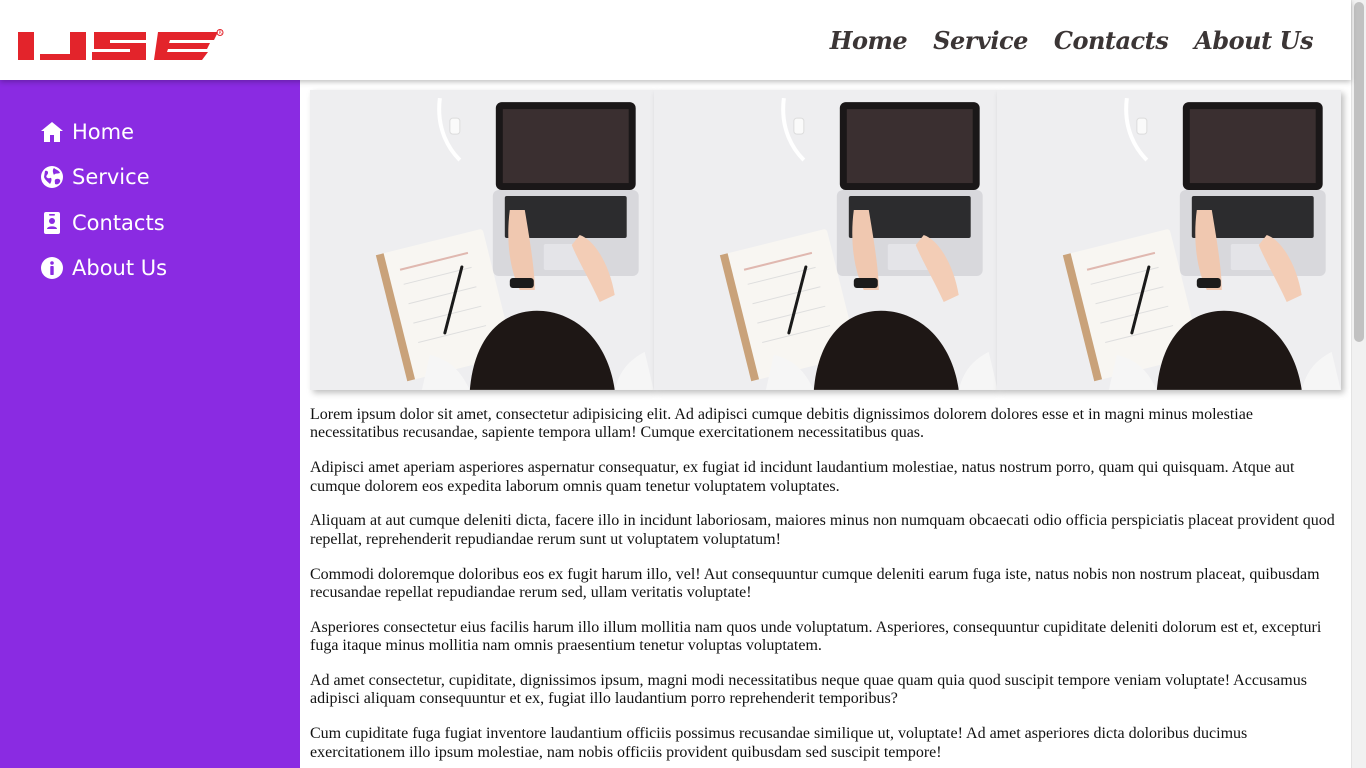 The image size is (1366, 768). What do you see at coordinates (52, 268) in the screenshot?
I see `info-icon` at bounding box center [52, 268].